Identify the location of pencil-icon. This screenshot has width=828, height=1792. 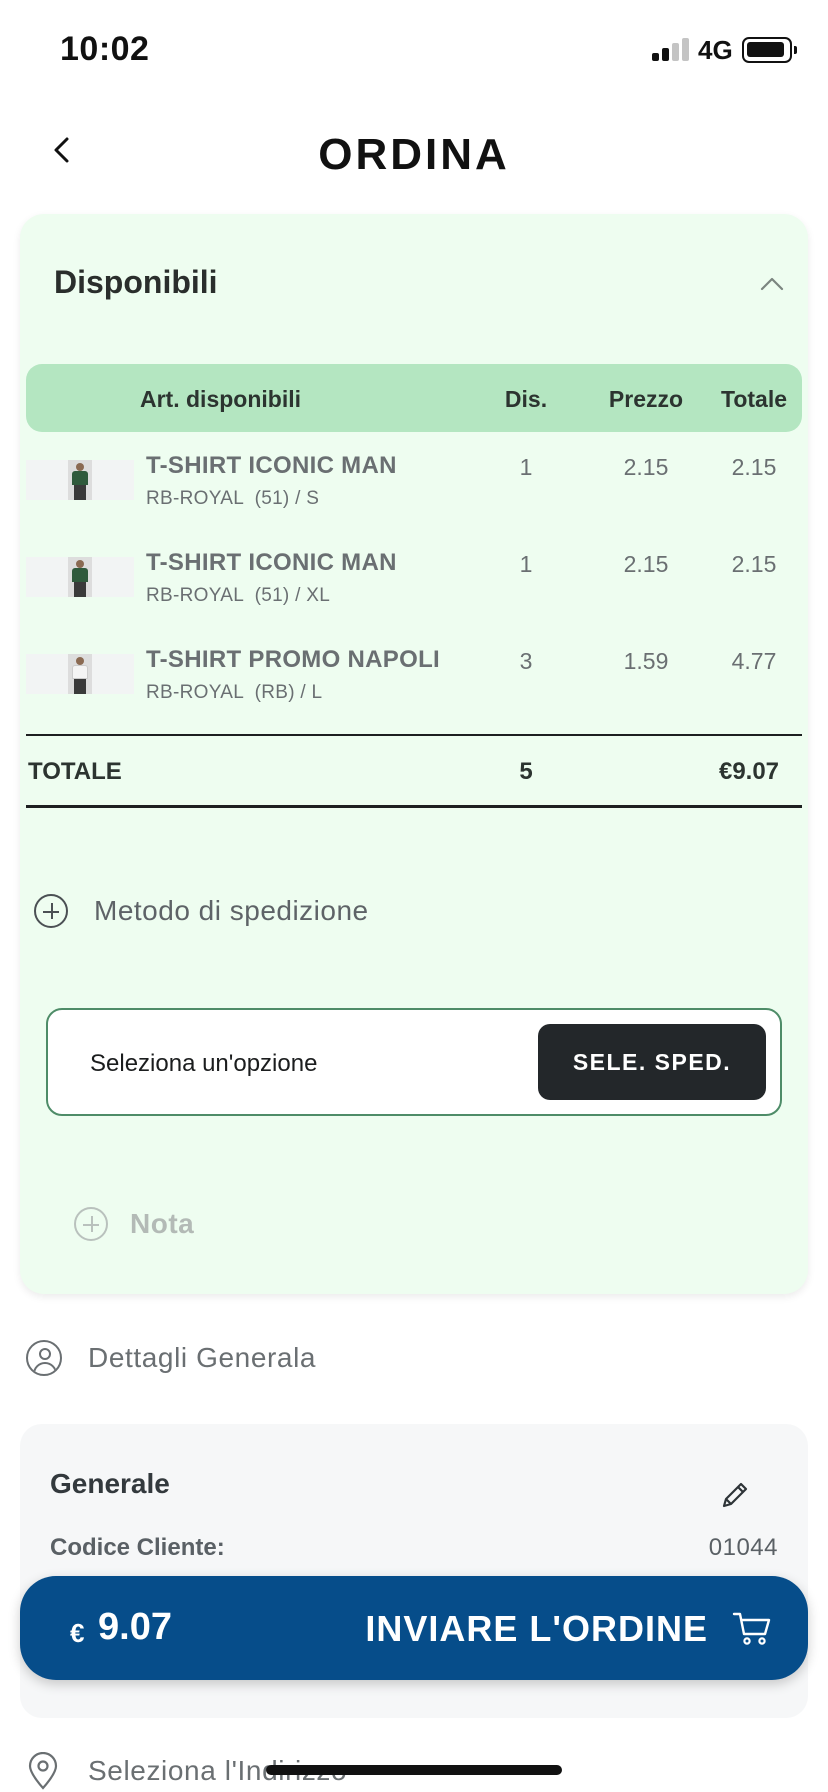
(735, 1495).